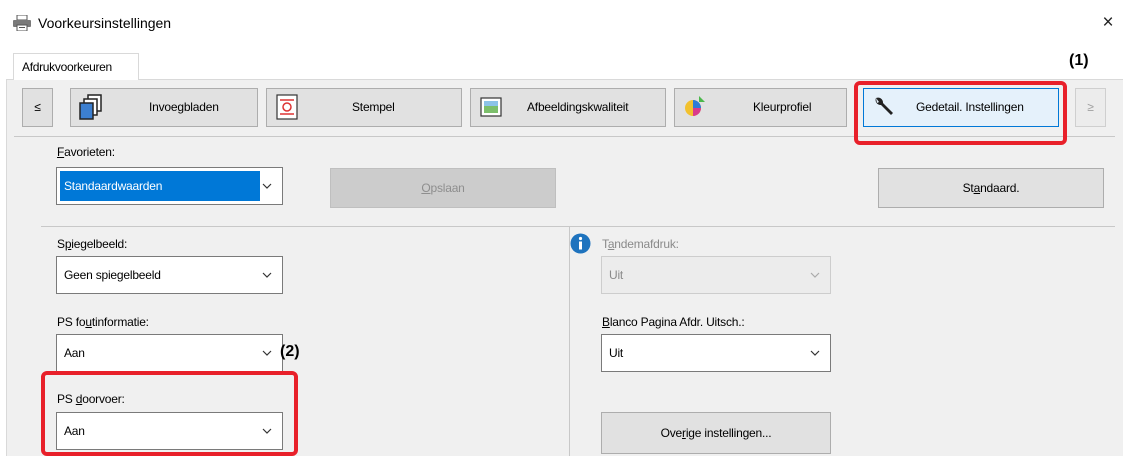  What do you see at coordinates (92, 244) in the screenshot?
I see `mirror-label: Spiegelbeeld:` at bounding box center [92, 244].